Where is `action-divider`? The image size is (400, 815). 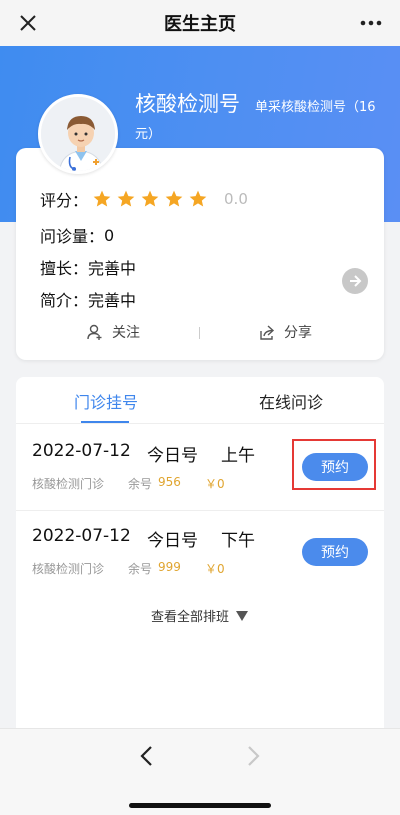 action-divider is located at coordinates (199, 333).